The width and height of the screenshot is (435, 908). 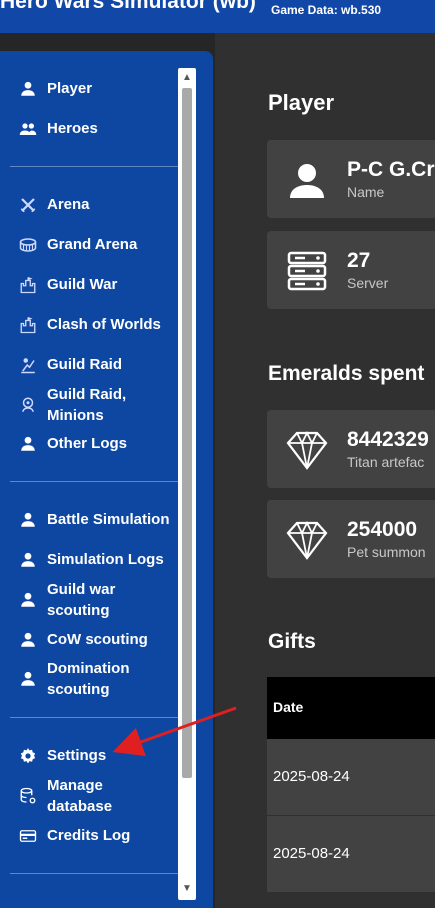 What do you see at coordinates (174, 731) in the screenshot?
I see `annotation-arrow-icon` at bounding box center [174, 731].